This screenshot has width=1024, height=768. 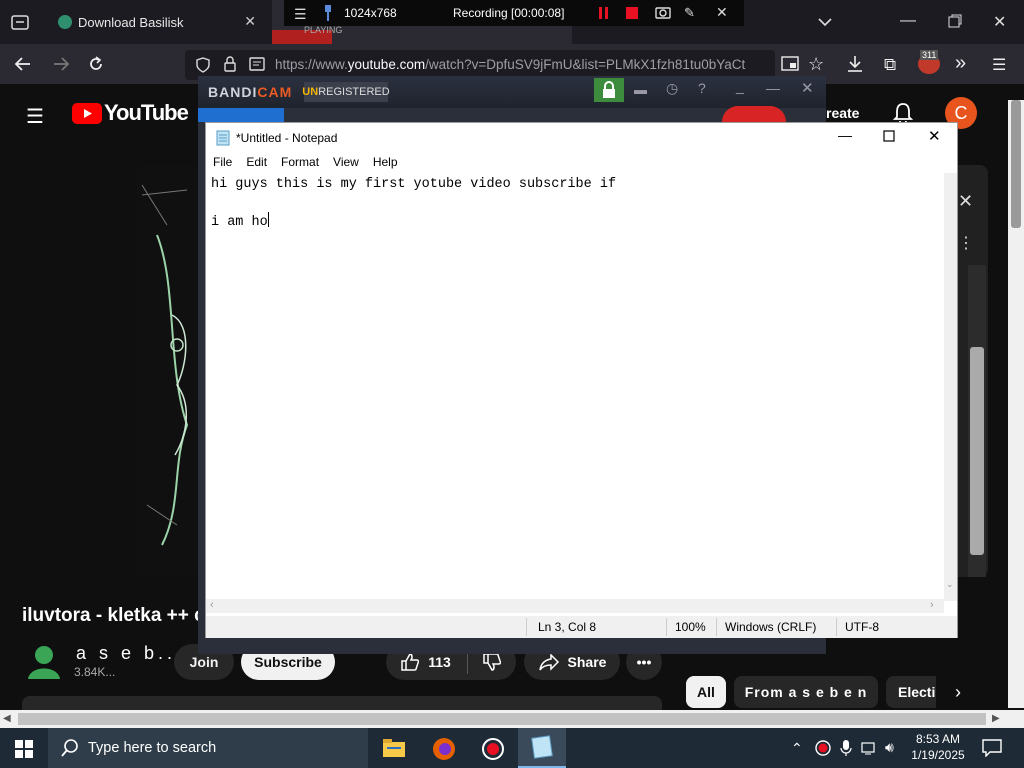 What do you see at coordinates (96, 64) in the screenshot?
I see `reload-icon` at bounding box center [96, 64].